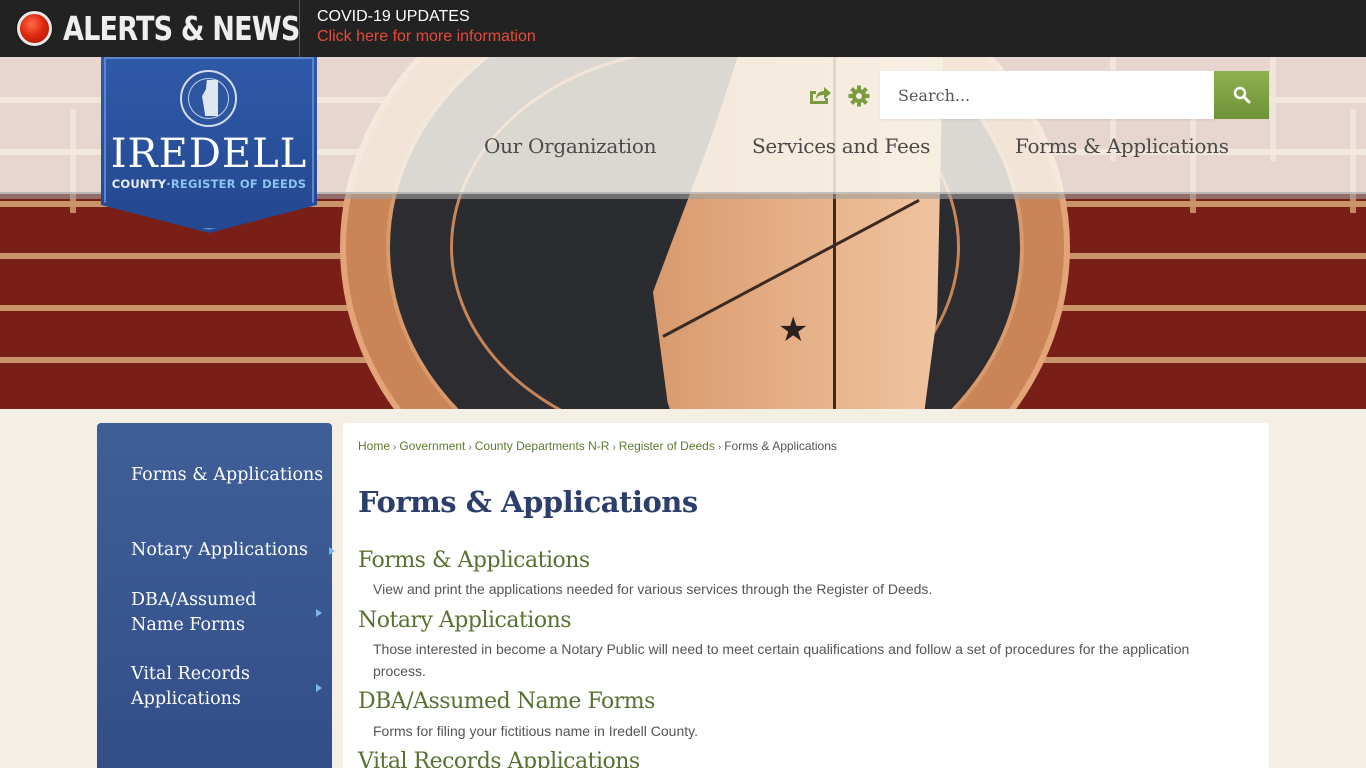  I want to click on sidebar-item-forms-applications: Forms & Applications, so click(228, 475).